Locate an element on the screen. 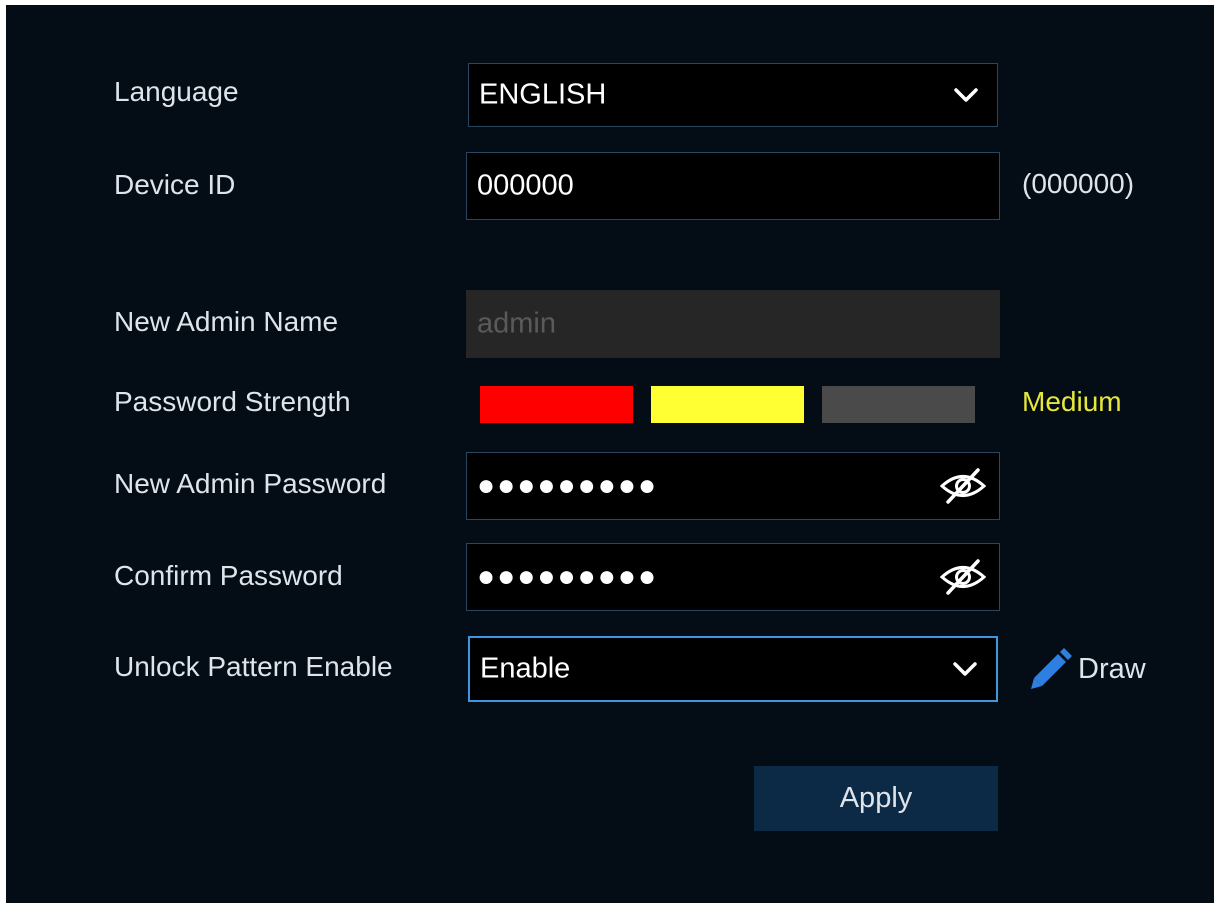 The image size is (1216, 908). admin-name-input: admin is located at coordinates (733, 324).